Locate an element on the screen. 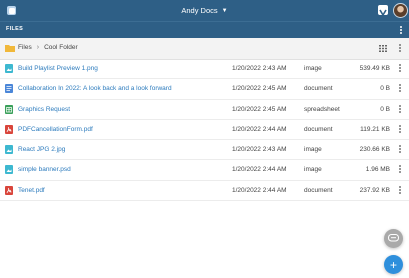 The width and height of the screenshot is (409, 278). file-name-link: React JPG 2.jpg is located at coordinates (41, 149).